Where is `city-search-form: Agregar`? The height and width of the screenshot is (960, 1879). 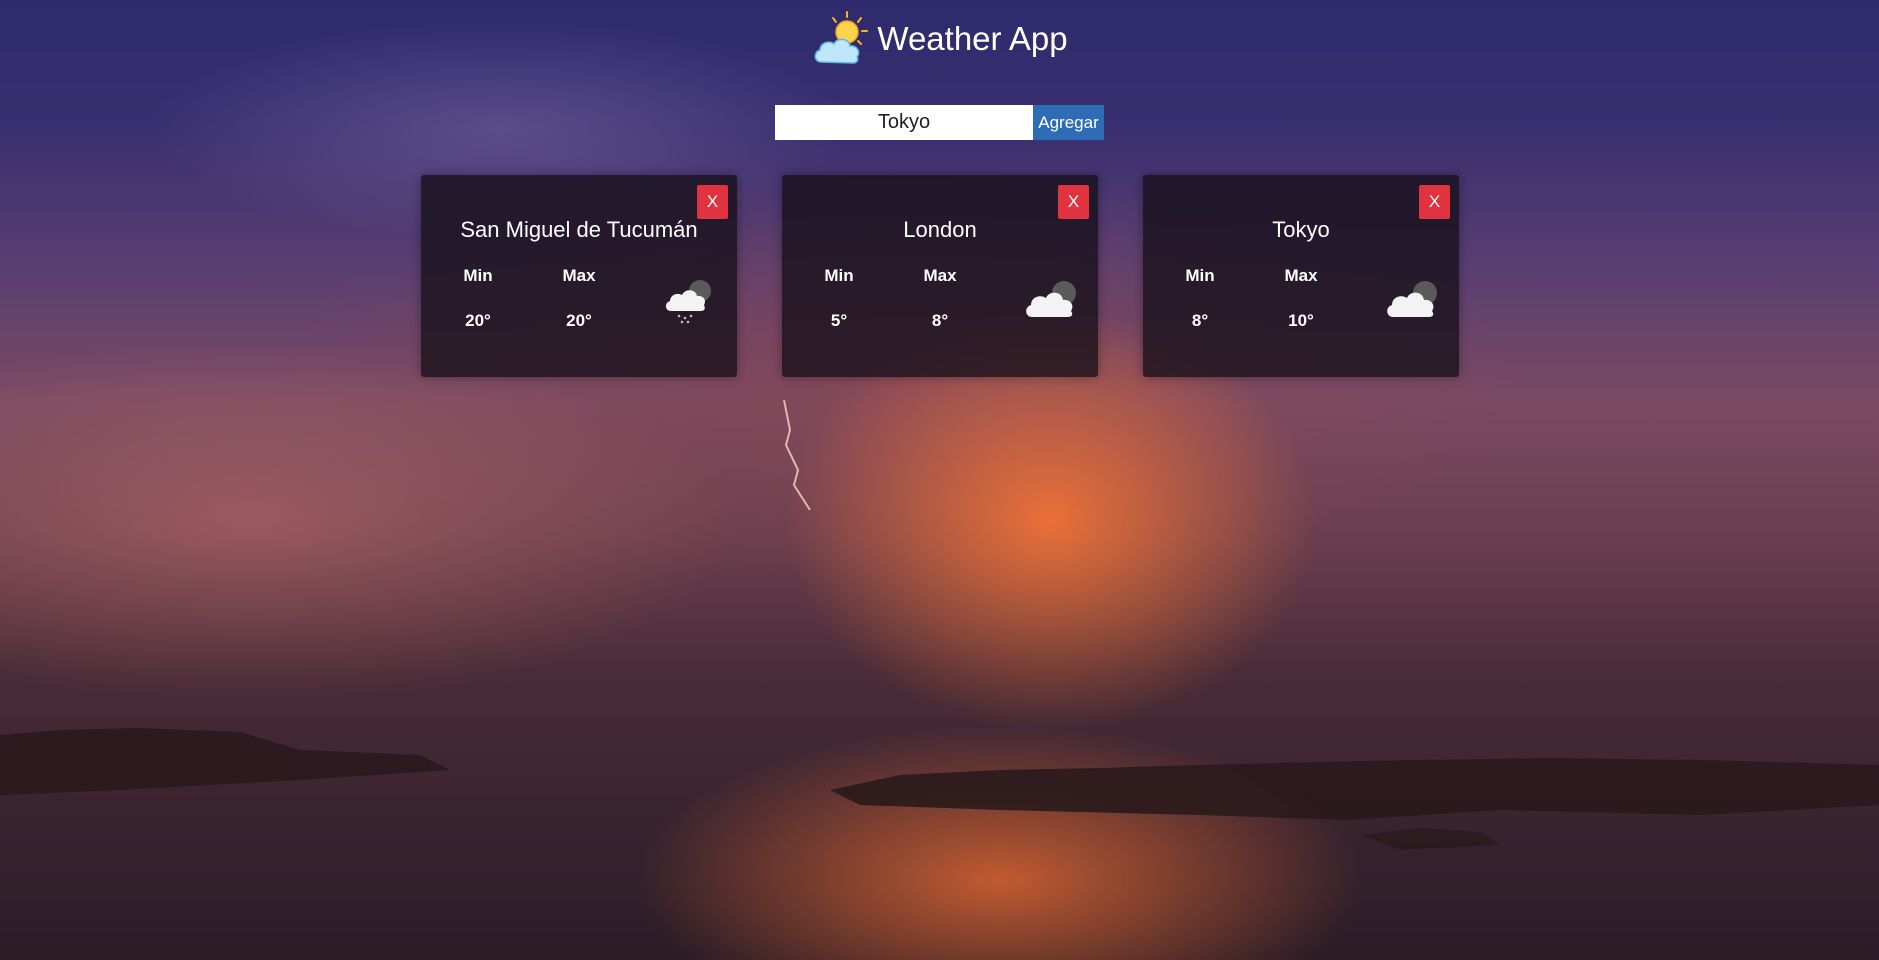 city-search-form: Agregar is located at coordinates (939, 122).